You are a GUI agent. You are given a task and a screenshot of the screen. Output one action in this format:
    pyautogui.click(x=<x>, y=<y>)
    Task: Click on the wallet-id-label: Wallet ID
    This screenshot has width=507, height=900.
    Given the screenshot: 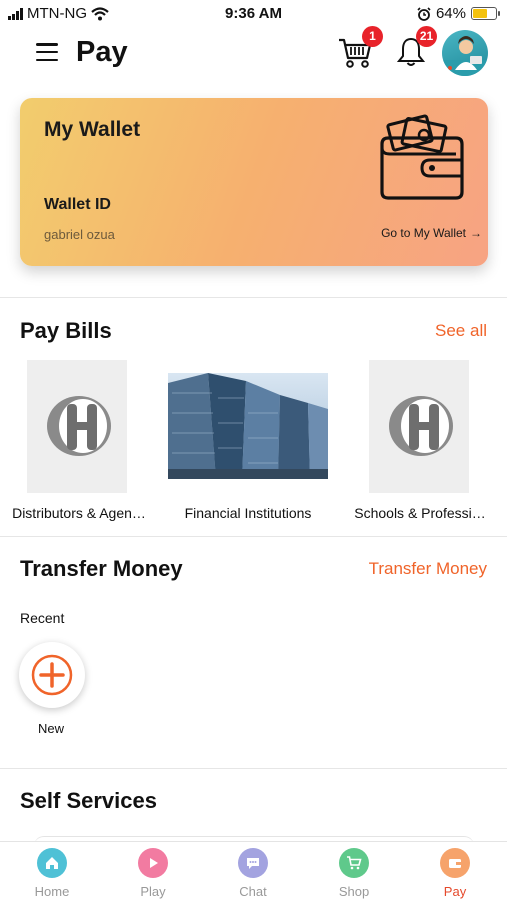 What is the action you would take?
    pyautogui.click(x=77, y=204)
    